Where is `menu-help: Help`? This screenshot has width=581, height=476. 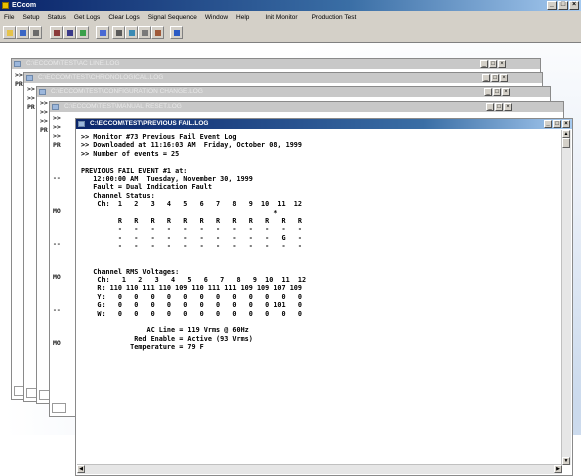 menu-help: Help is located at coordinates (242, 17).